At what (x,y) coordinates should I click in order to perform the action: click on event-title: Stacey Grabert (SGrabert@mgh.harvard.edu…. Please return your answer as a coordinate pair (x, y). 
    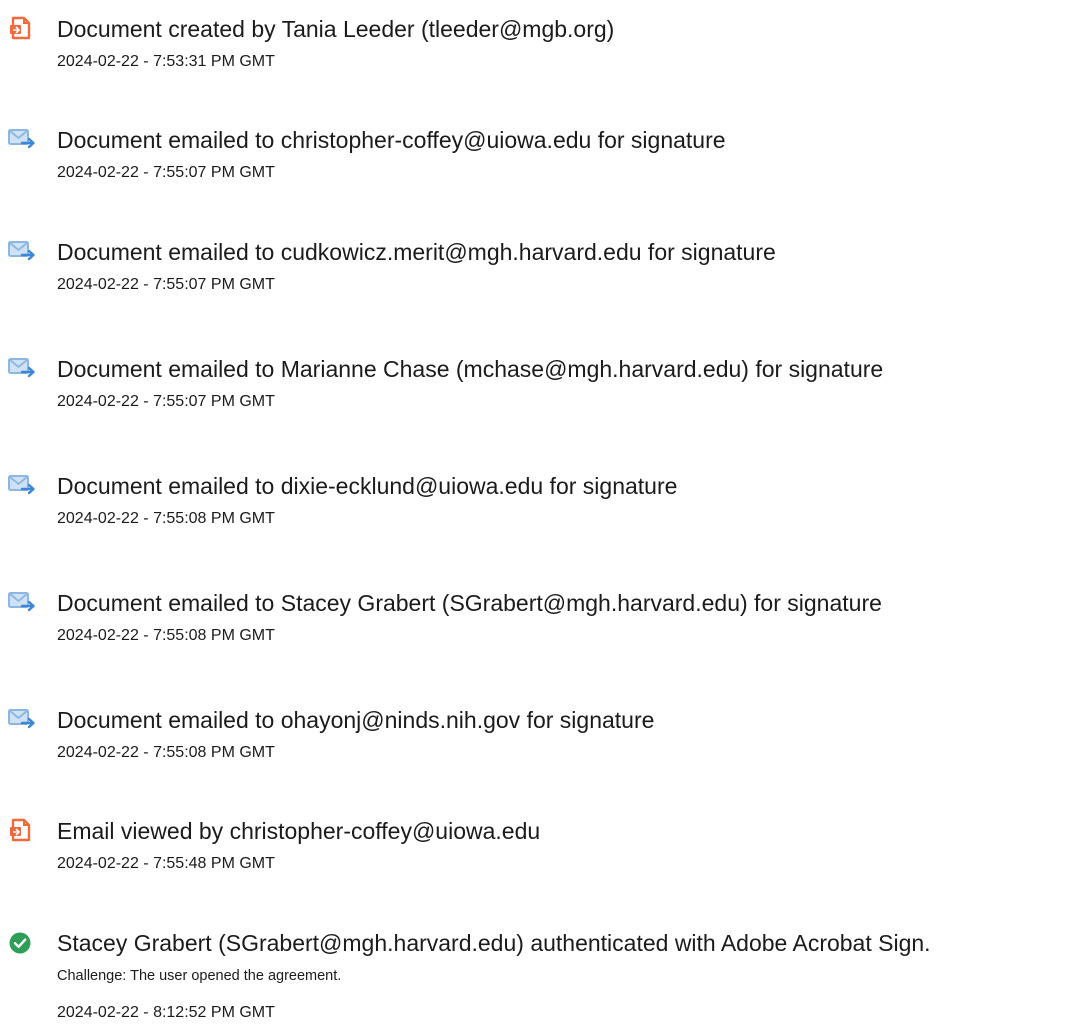
    Looking at the image, I should click on (494, 943).